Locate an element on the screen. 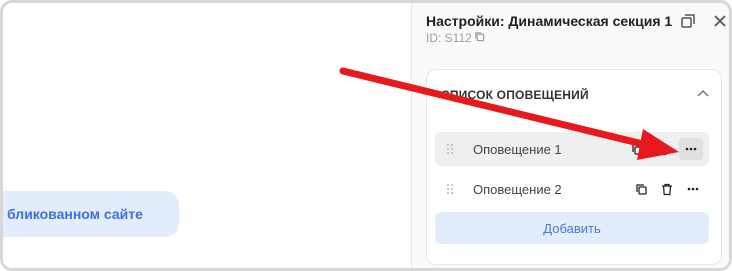  add-button-label: Добавить is located at coordinates (572, 228).